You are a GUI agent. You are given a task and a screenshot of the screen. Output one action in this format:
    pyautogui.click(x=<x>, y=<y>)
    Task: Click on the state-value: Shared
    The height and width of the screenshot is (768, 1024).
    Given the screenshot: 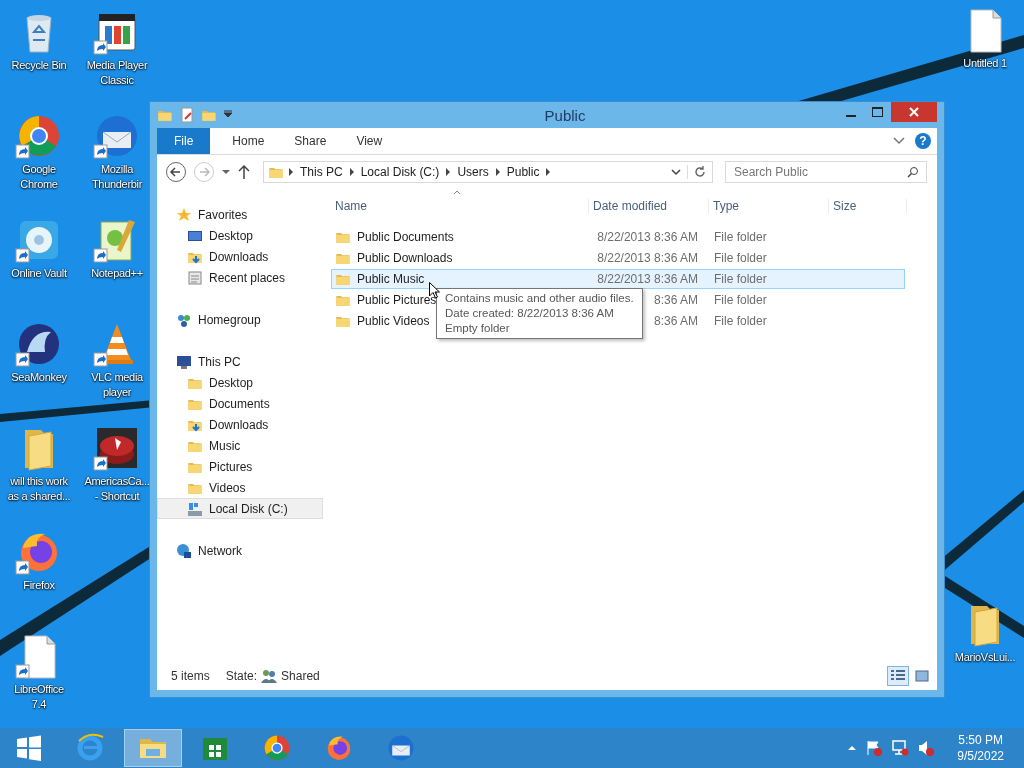 What is the action you would take?
    pyautogui.click(x=300, y=676)
    